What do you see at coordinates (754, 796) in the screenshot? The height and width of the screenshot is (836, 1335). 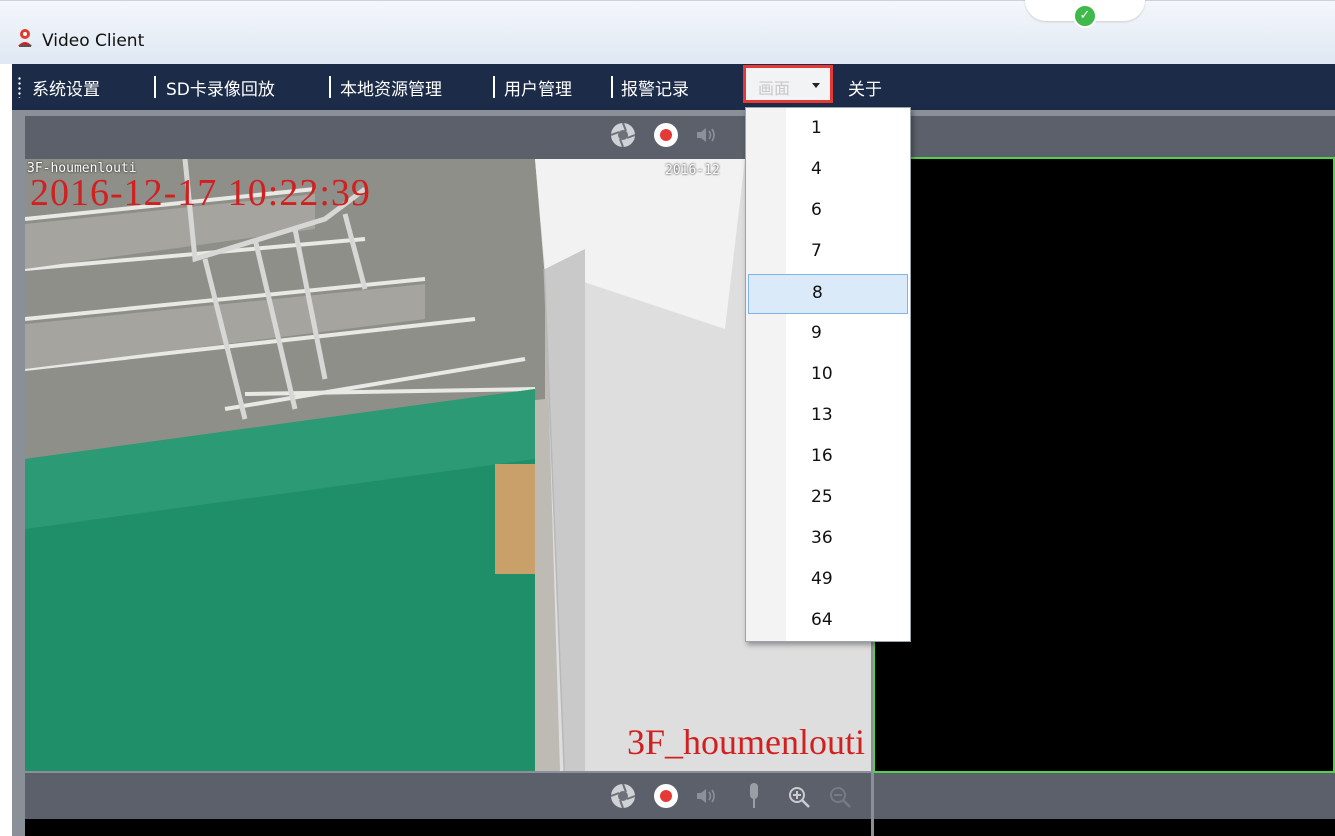 I see `microphone-icon` at bounding box center [754, 796].